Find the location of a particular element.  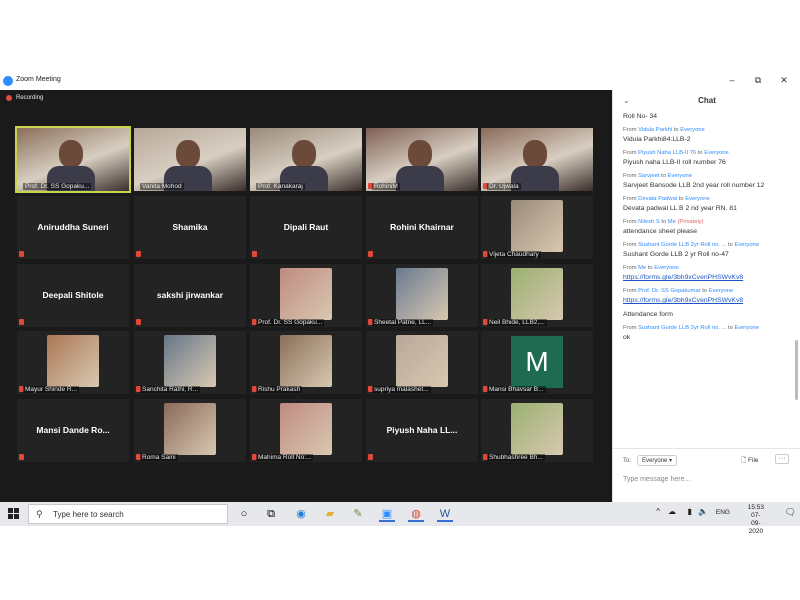

maximize-button: ⧉ is located at coordinates (758, 80).